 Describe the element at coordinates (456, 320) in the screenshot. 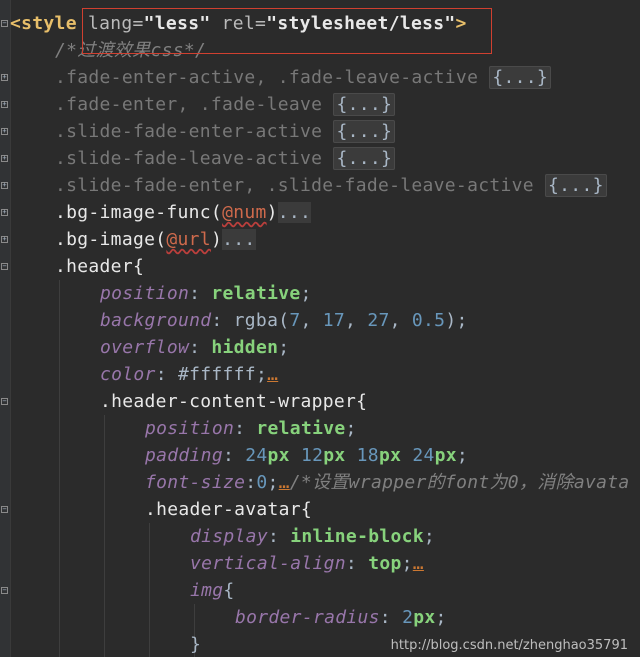

I see `code-token: );` at that location.